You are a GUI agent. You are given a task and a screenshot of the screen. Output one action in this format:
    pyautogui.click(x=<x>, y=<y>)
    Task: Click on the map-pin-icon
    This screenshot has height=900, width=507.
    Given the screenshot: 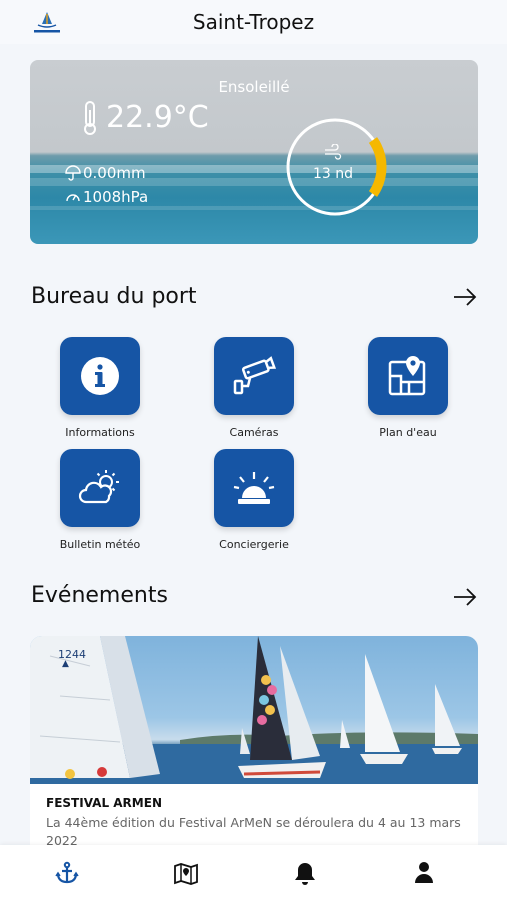 What is the action you would take?
    pyautogui.click(x=407, y=376)
    